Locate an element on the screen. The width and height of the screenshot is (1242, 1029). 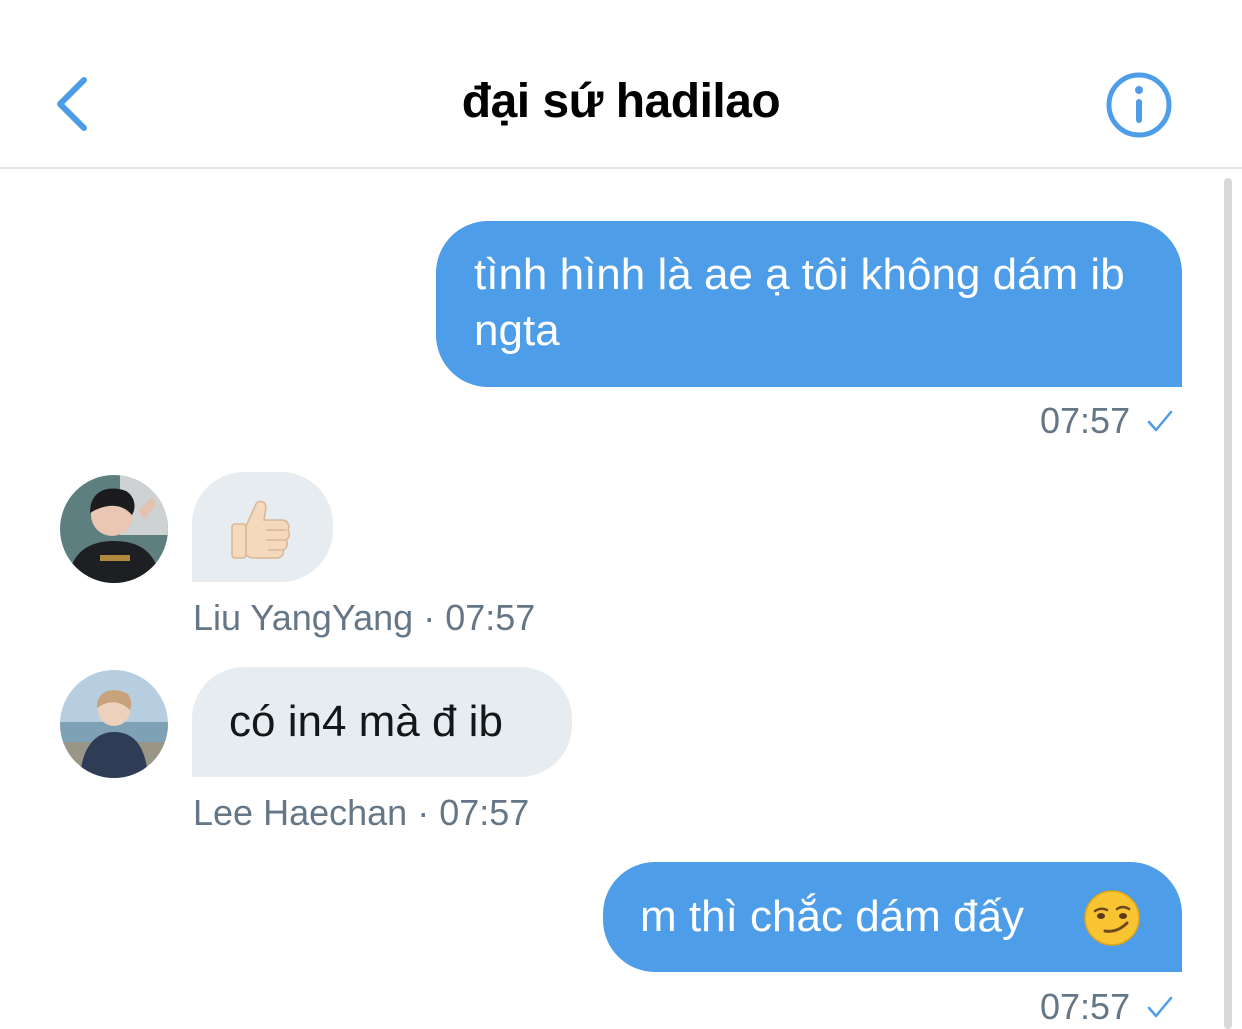
incoming-message-bubble: có in4 mà đ ib is located at coordinates (382, 722).